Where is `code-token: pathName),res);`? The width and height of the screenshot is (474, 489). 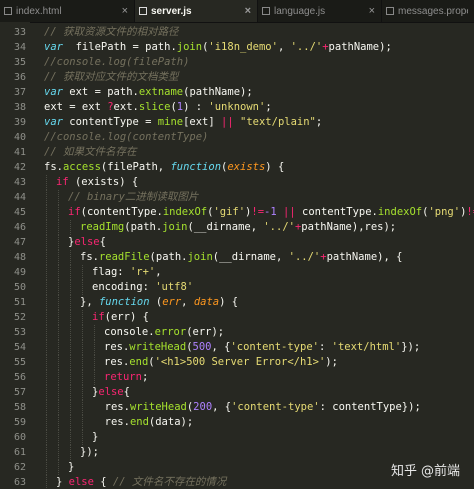
code-token: pathName),res); is located at coordinates (349, 227).